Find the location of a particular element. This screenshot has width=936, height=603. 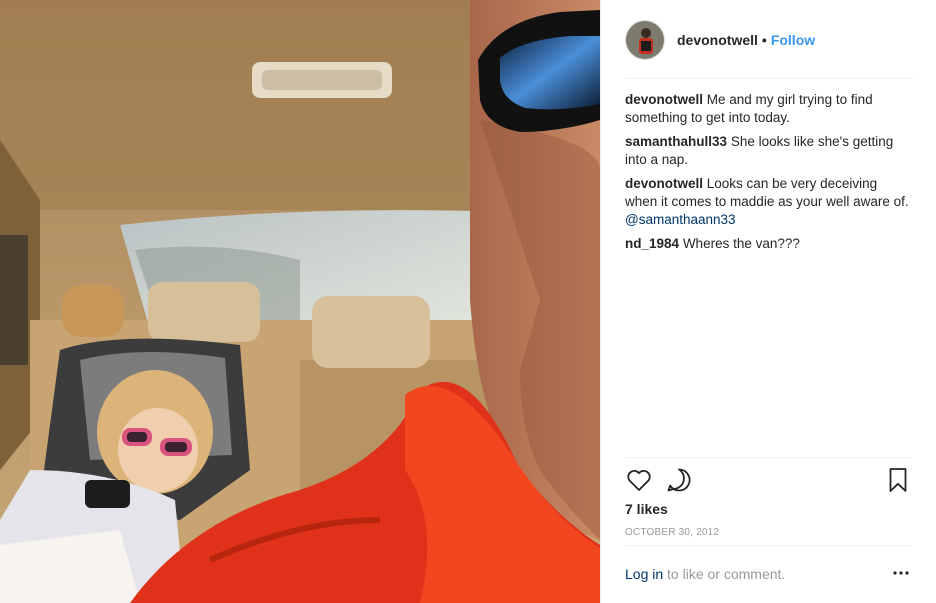

login-prompt-text: to like or comment. is located at coordinates (724, 574).